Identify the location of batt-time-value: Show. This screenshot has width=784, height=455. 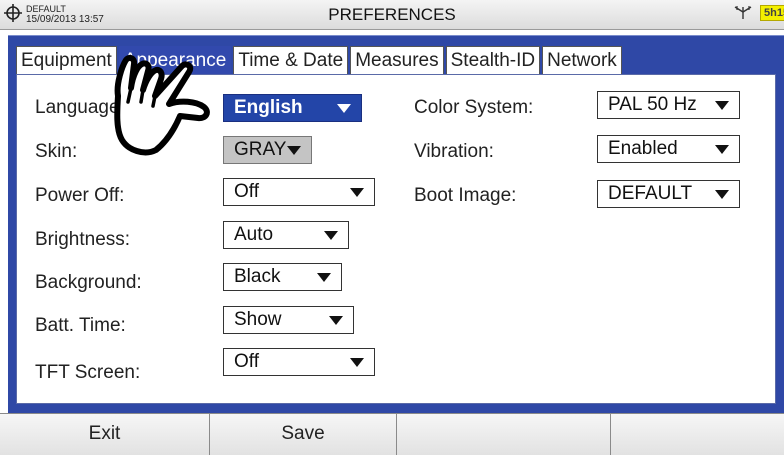
(258, 319).